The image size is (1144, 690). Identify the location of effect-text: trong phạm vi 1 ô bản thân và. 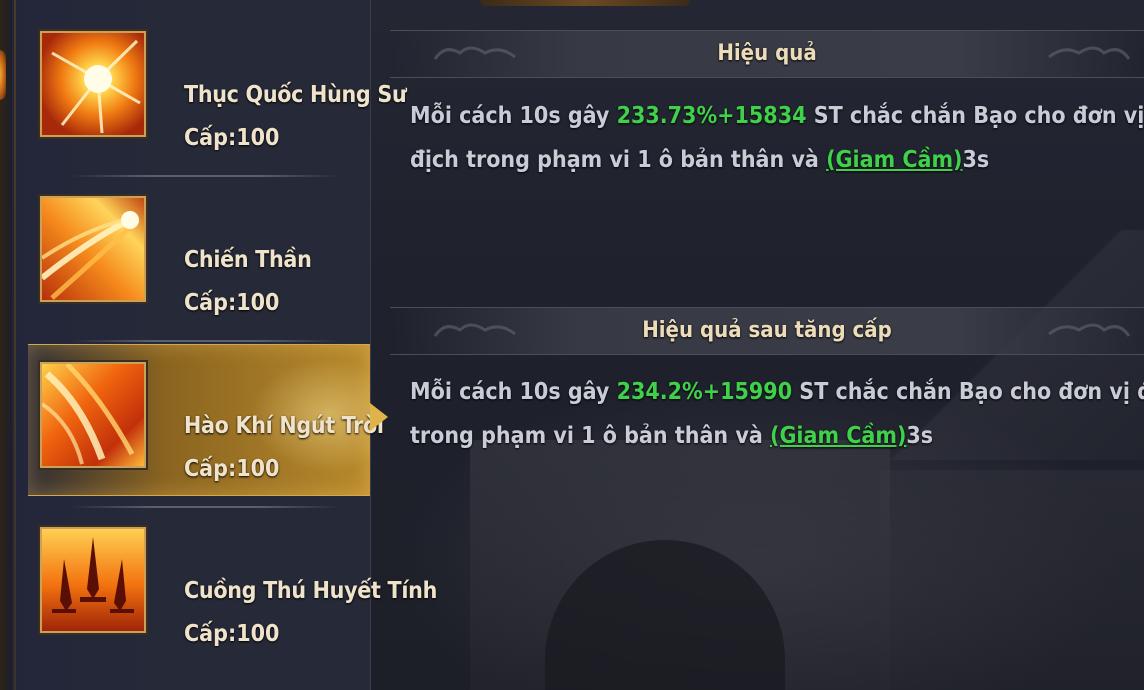
(590, 436).